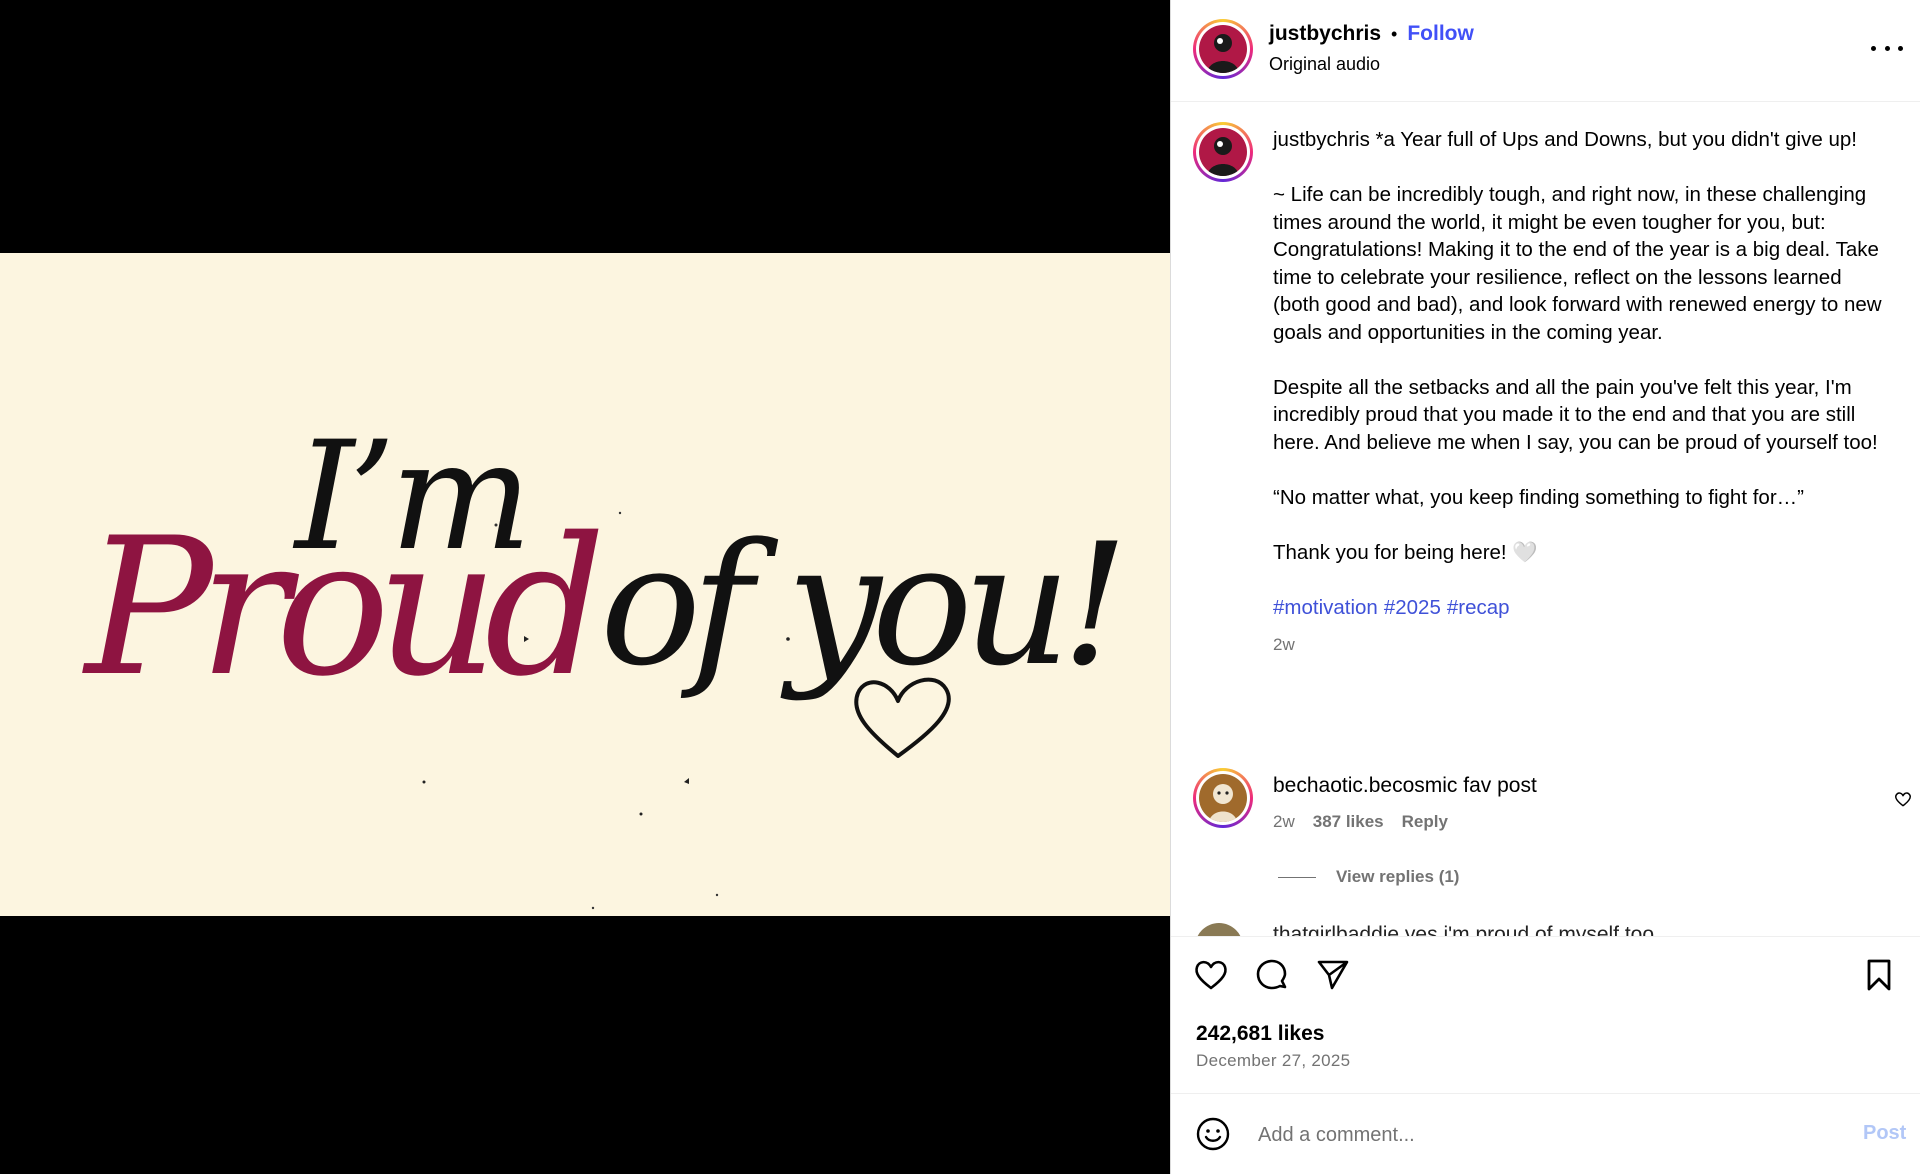 This screenshot has height=1174, width=1920. Describe the element at coordinates (859, 605) in the screenshot. I see `video-text-of-you: of you!` at that location.